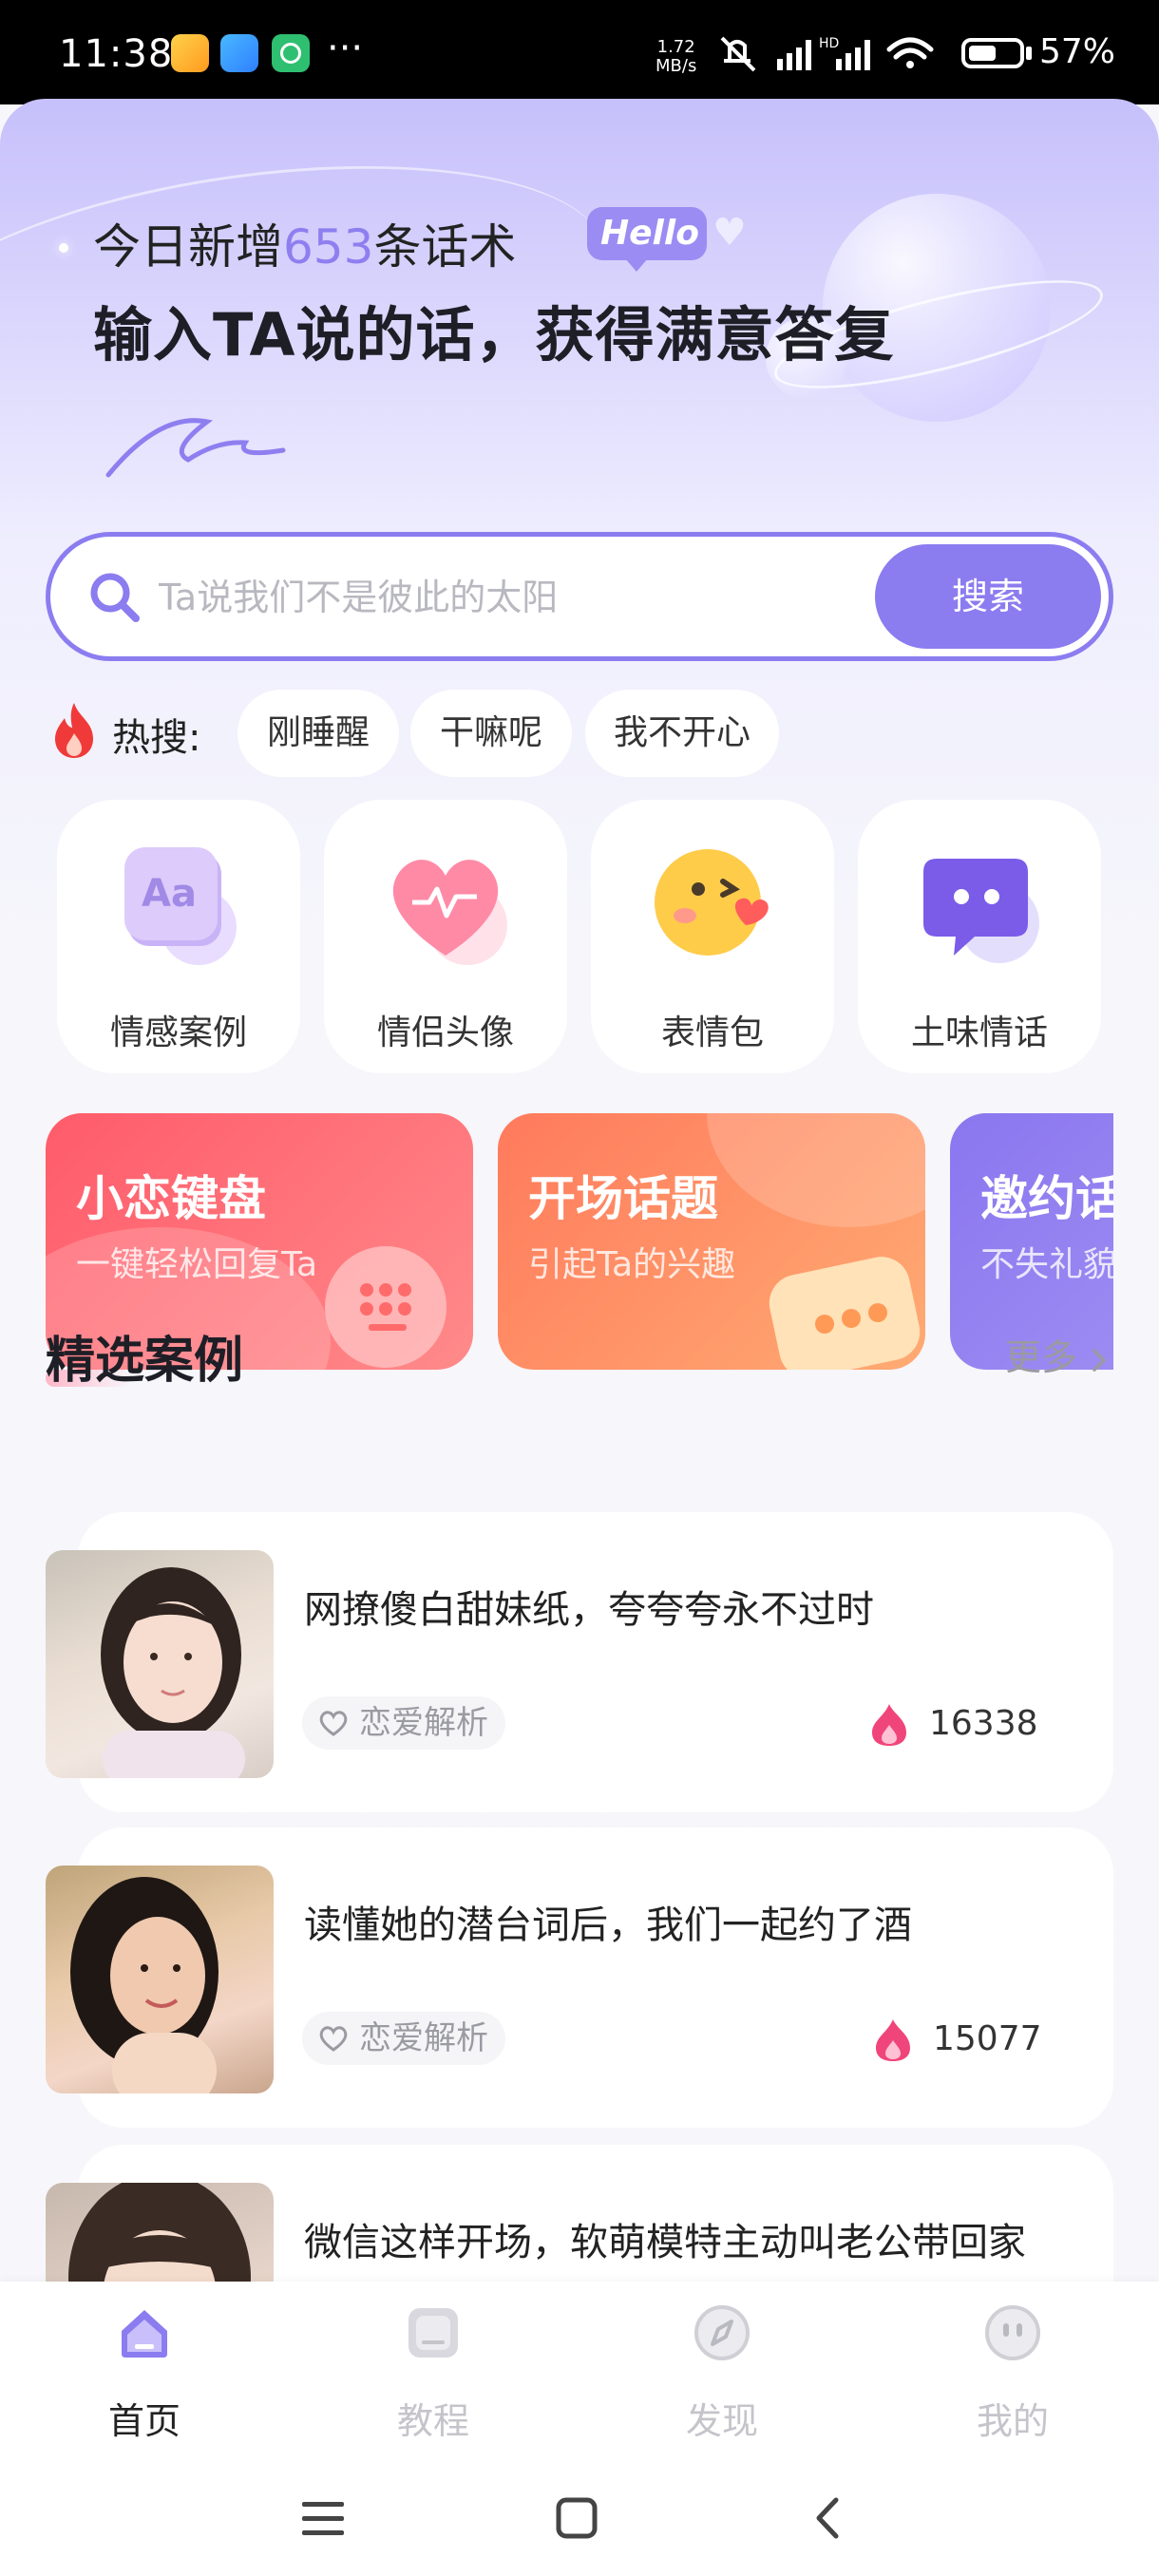 This screenshot has height=2576, width=1159. I want to click on category-label: 土味情话, so click(979, 1032).